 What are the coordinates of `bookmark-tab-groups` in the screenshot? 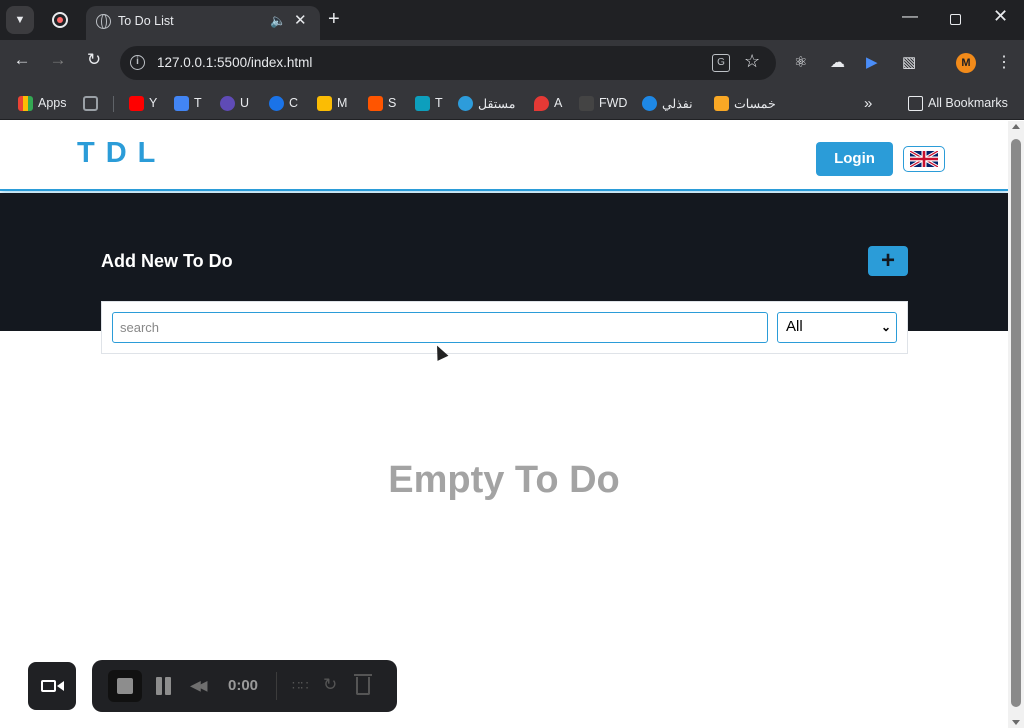 It's located at (90, 103).